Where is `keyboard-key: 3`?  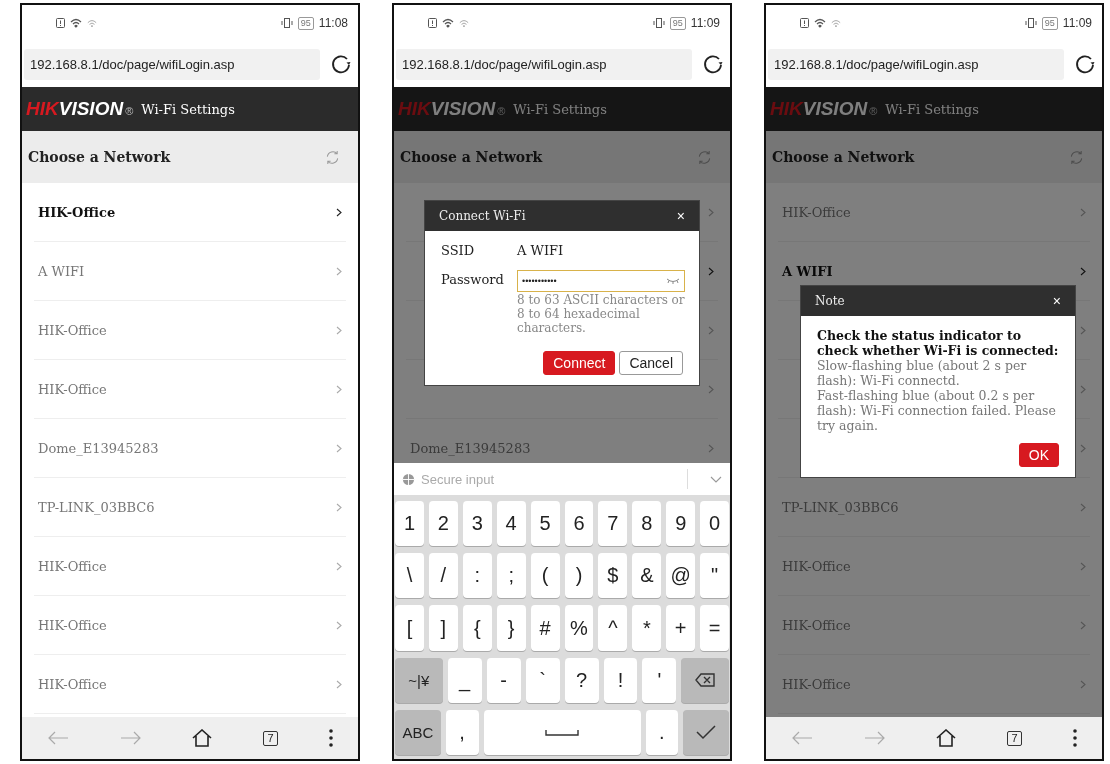
keyboard-key: 3 is located at coordinates (477, 524).